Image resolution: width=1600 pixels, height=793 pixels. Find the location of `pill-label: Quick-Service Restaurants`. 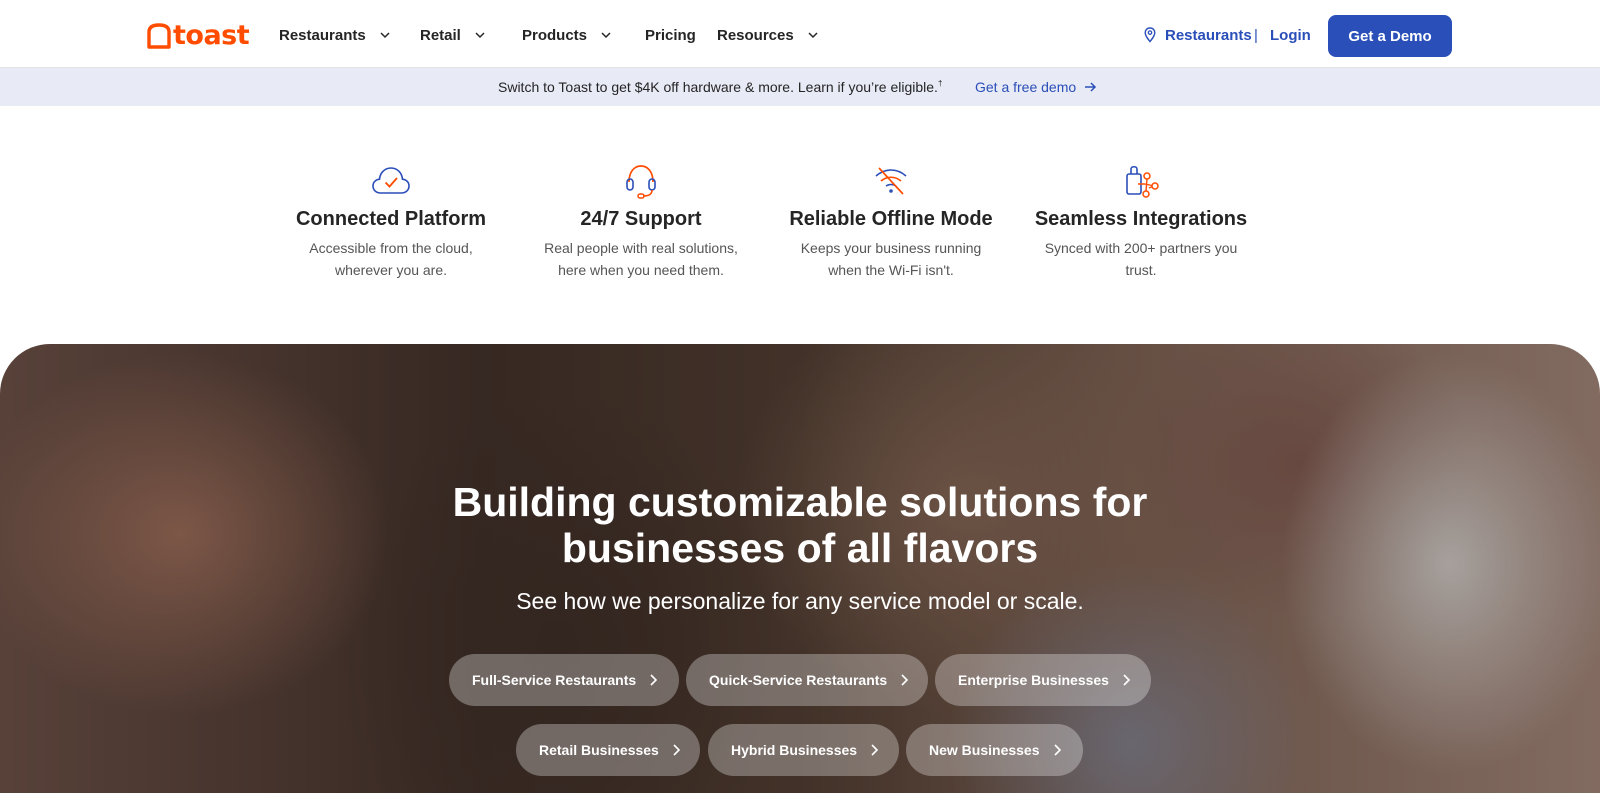

pill-label: Quick-Service Restaurants is located at coordinates (798, 680).